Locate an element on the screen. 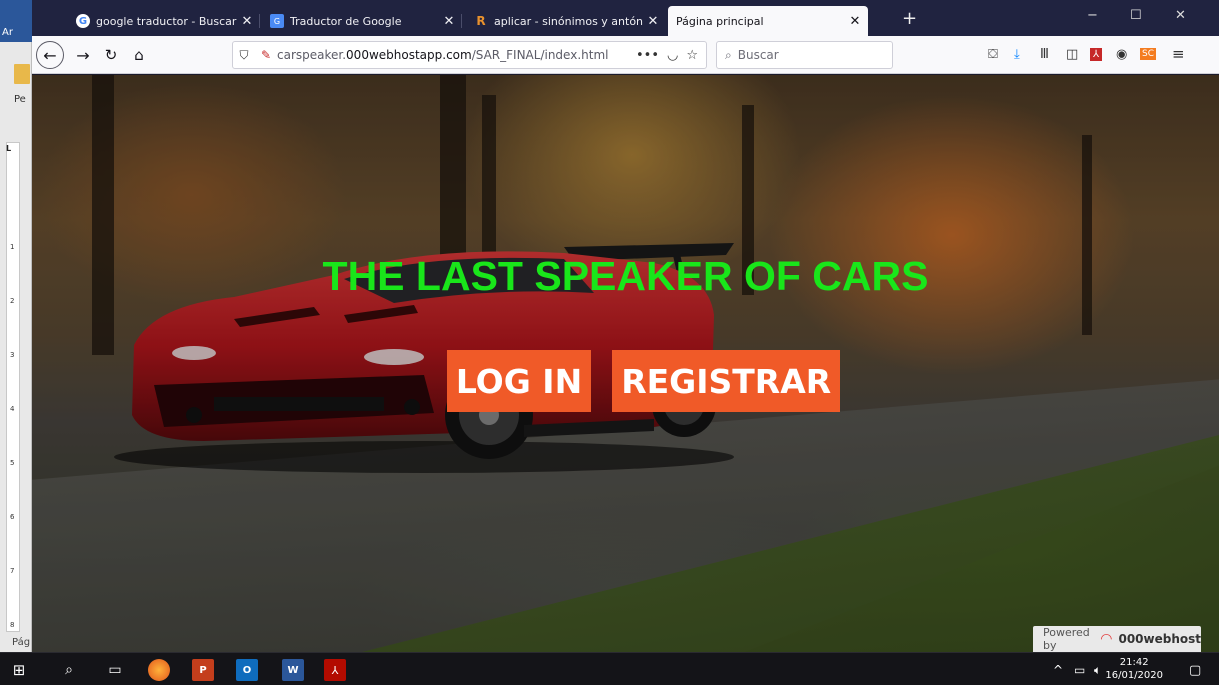 This screenshot has width=1219, height=685. url-domain: 000webhostapp.com is located at coordinates (409, 55).